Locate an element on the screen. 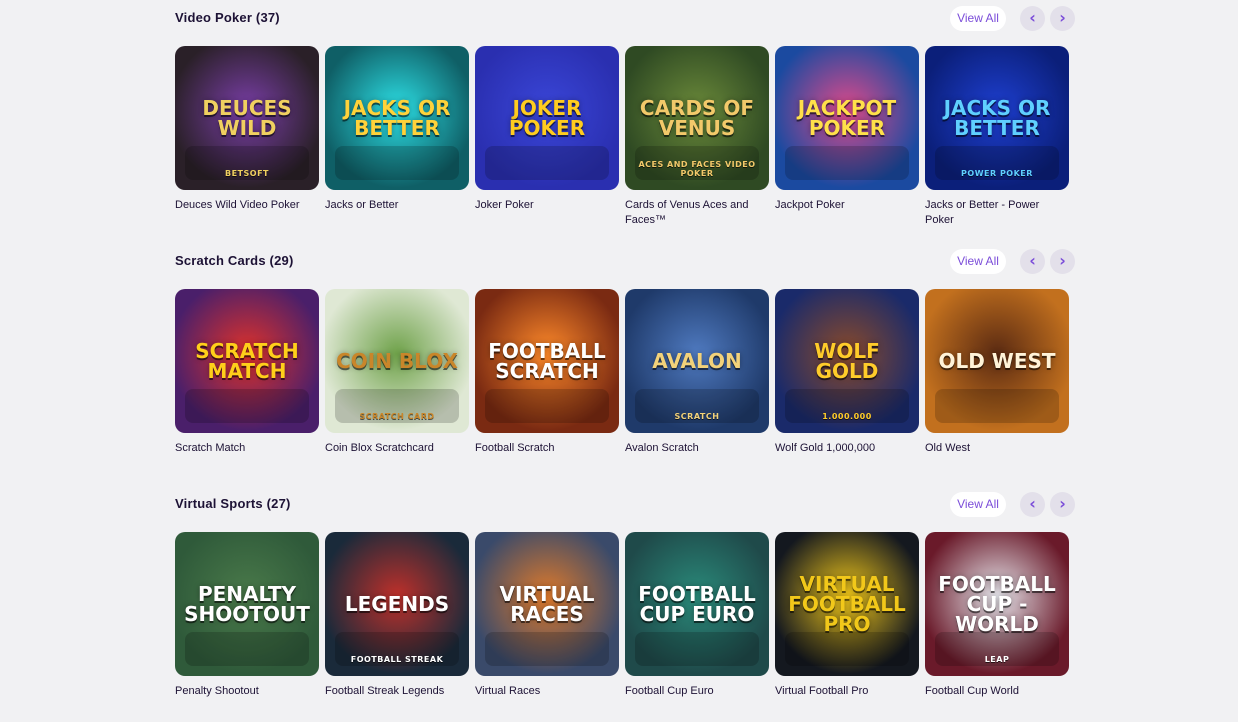 This screenshot has width=1238, height=722. game-title: Cards of Venus Aces and Faces™ is located at coordinates (697, 213).